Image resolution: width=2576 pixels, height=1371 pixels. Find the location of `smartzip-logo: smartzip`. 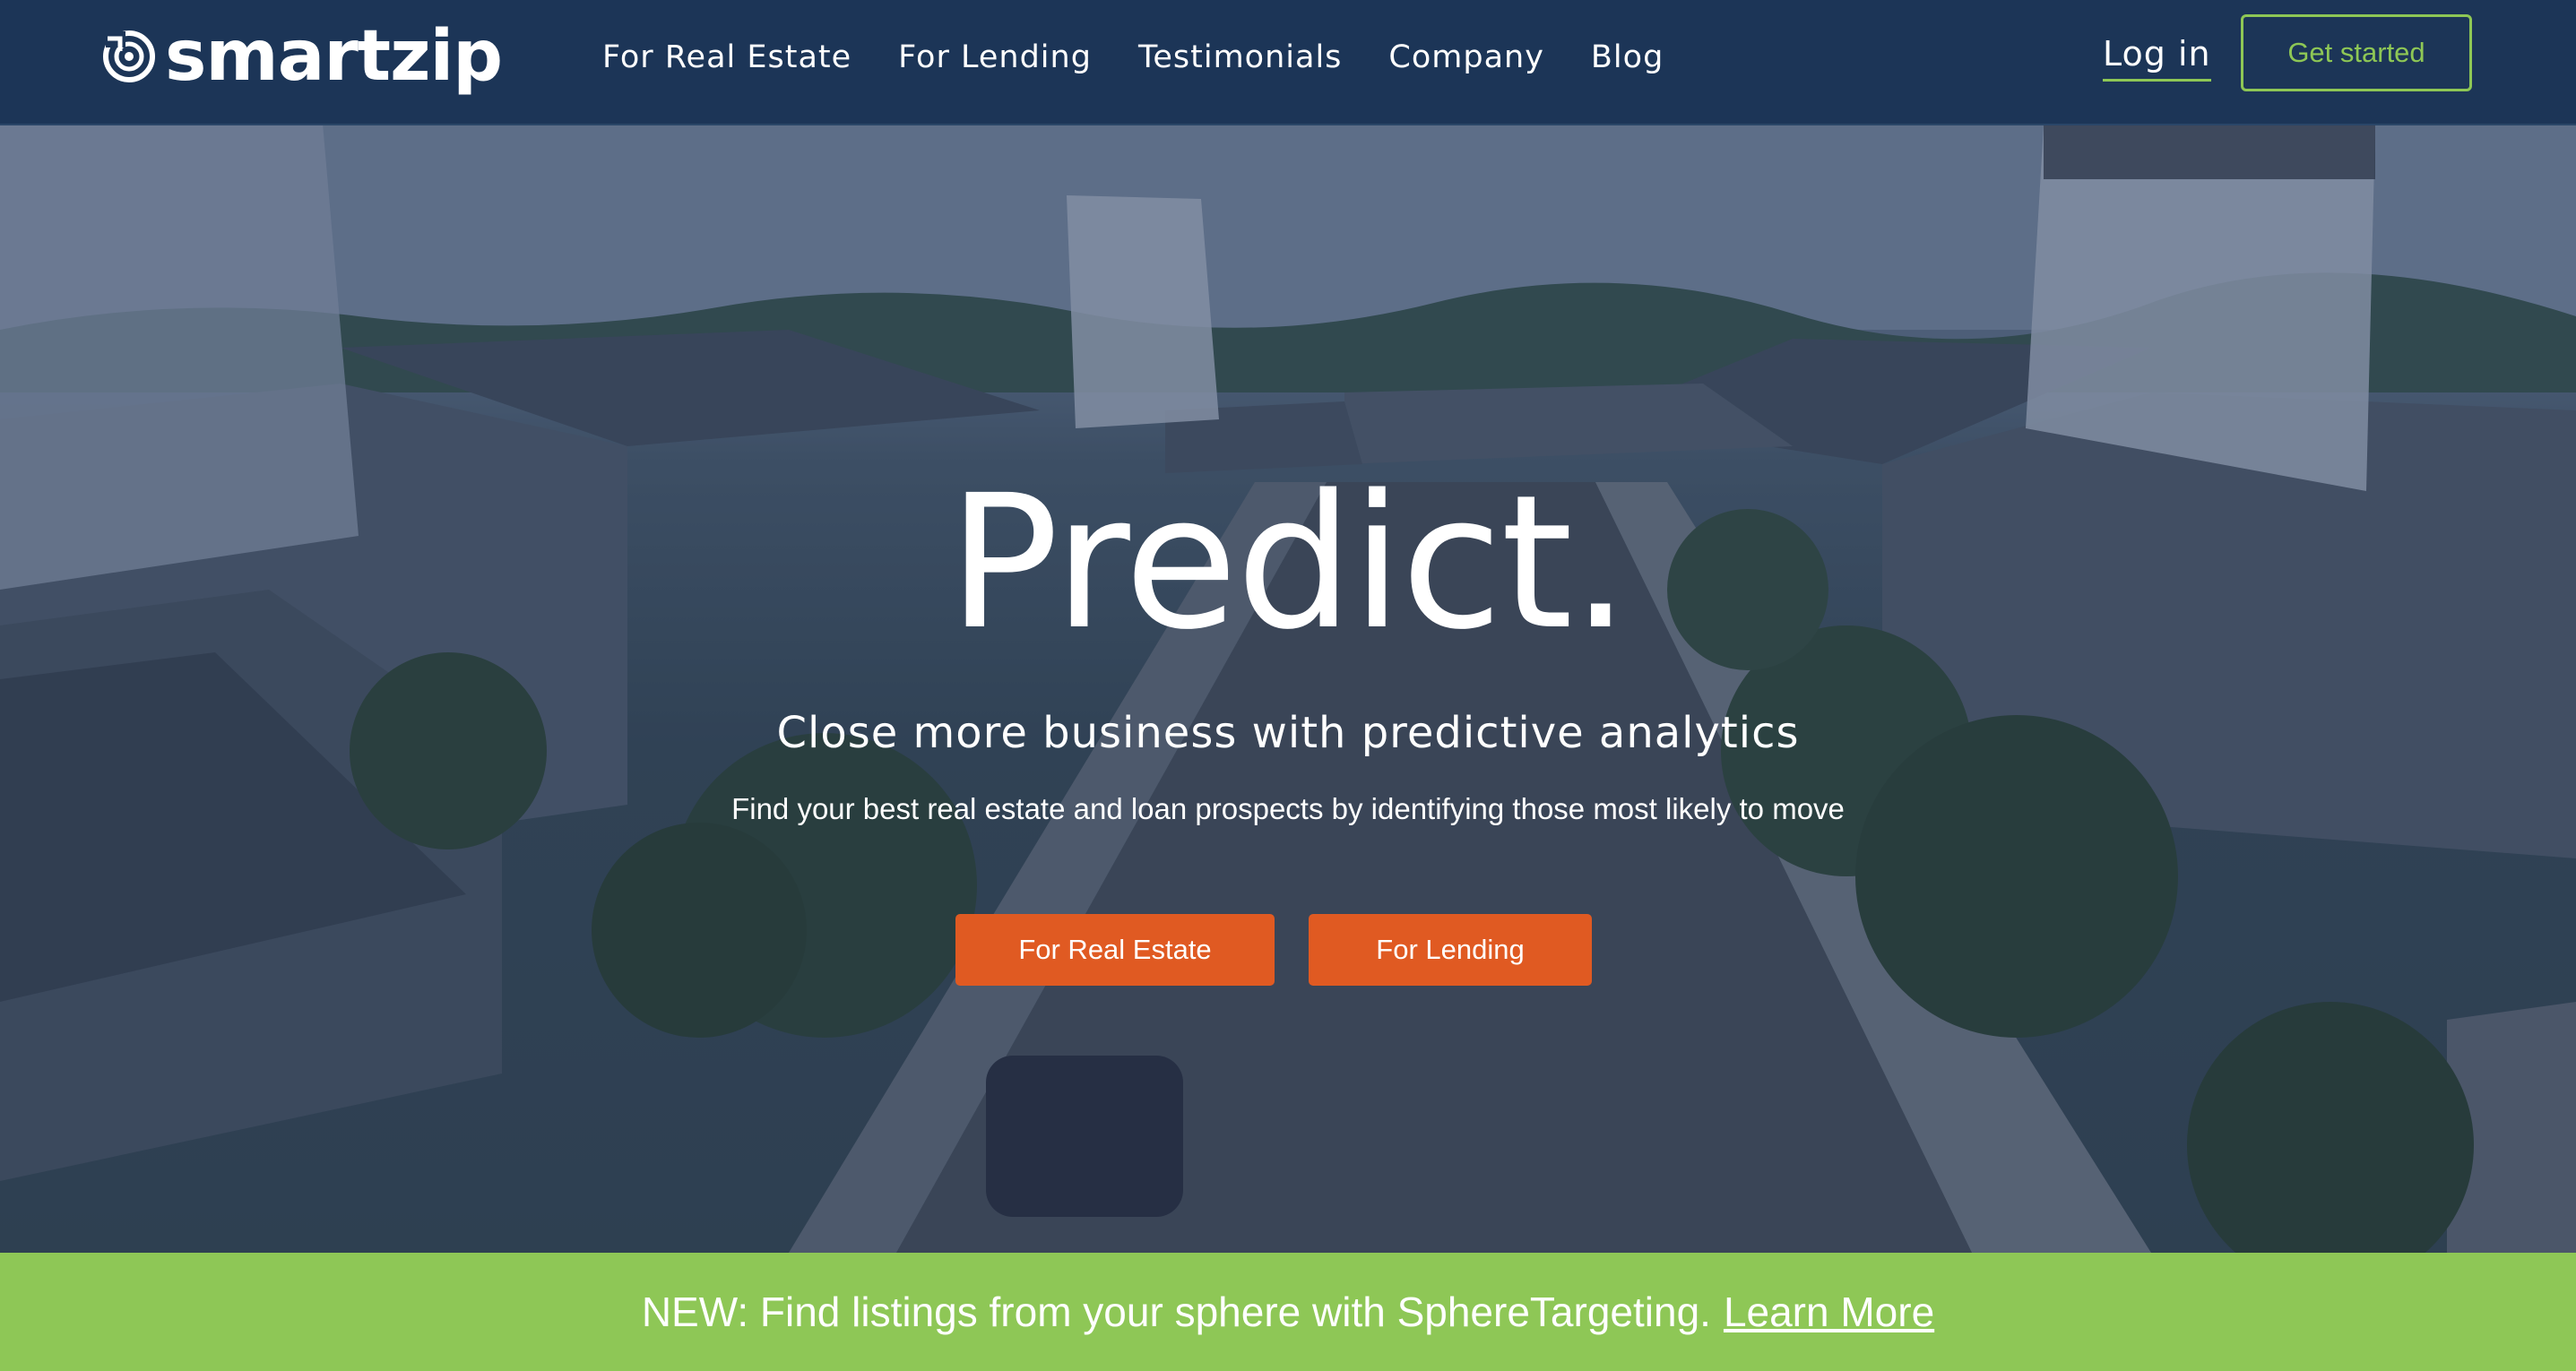

smartzip-logo: smartzip is located at coordinates (301, 56).